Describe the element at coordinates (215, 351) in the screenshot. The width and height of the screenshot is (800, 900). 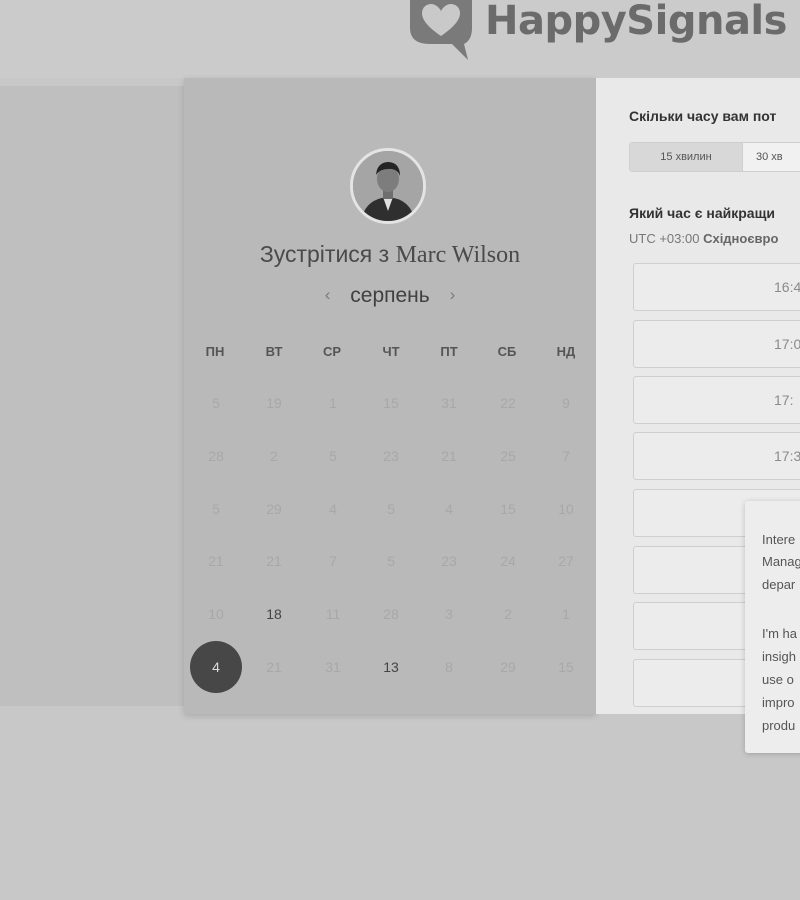
I see `weekday-header: ПН` at that location.